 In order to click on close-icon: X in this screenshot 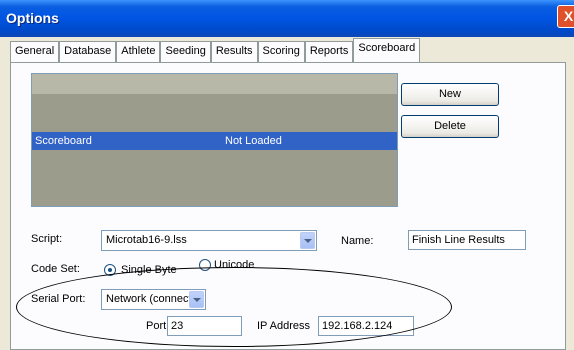, I will do `click(568, 16)`.